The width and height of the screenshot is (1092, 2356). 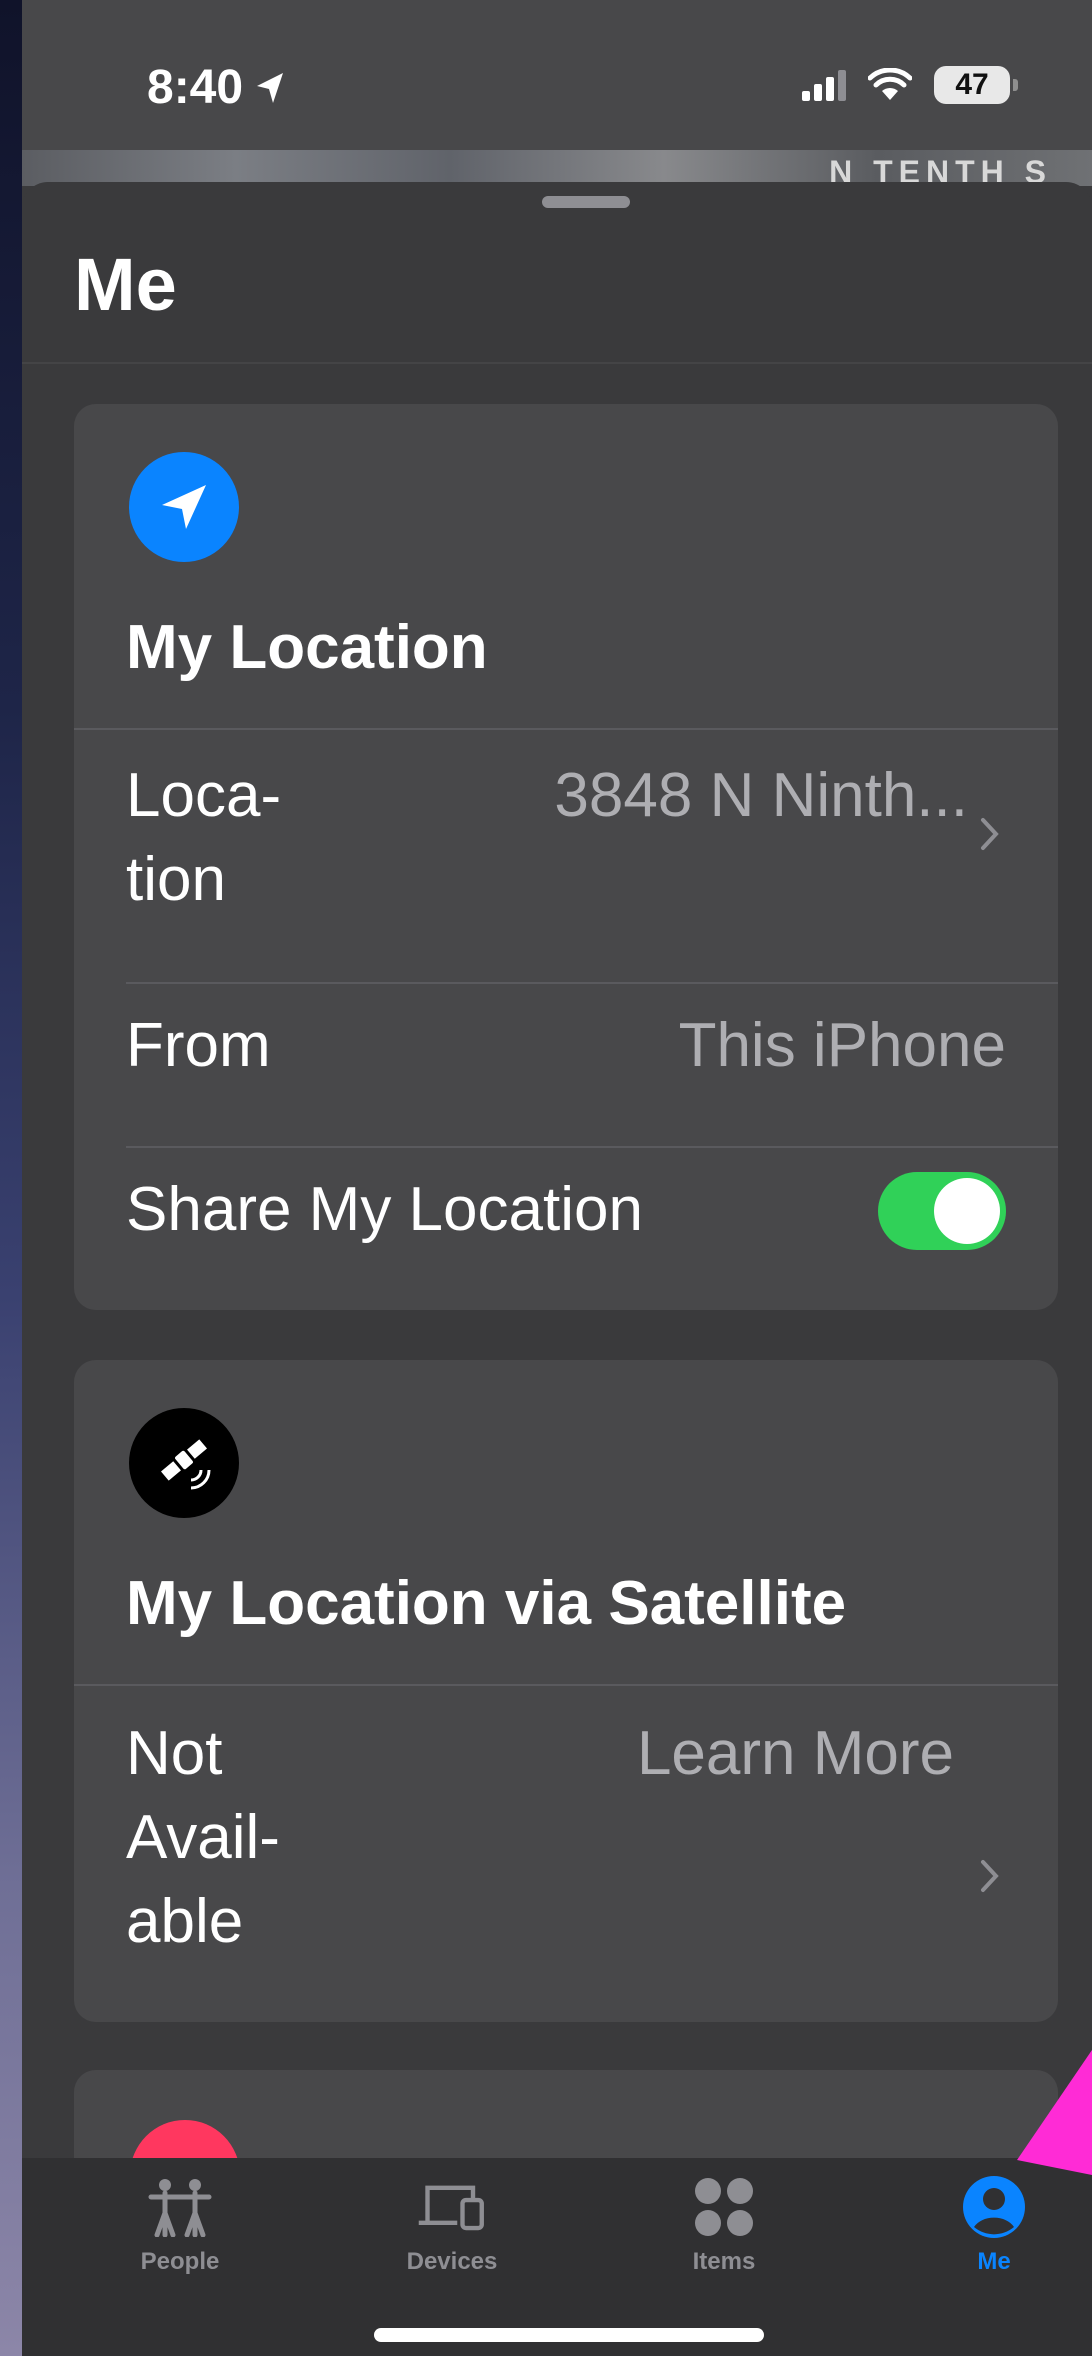 What do you see at coordinates (976, 85) in the screenshot?
I see `battery-icon: 47` at bounding box center [976, 85].